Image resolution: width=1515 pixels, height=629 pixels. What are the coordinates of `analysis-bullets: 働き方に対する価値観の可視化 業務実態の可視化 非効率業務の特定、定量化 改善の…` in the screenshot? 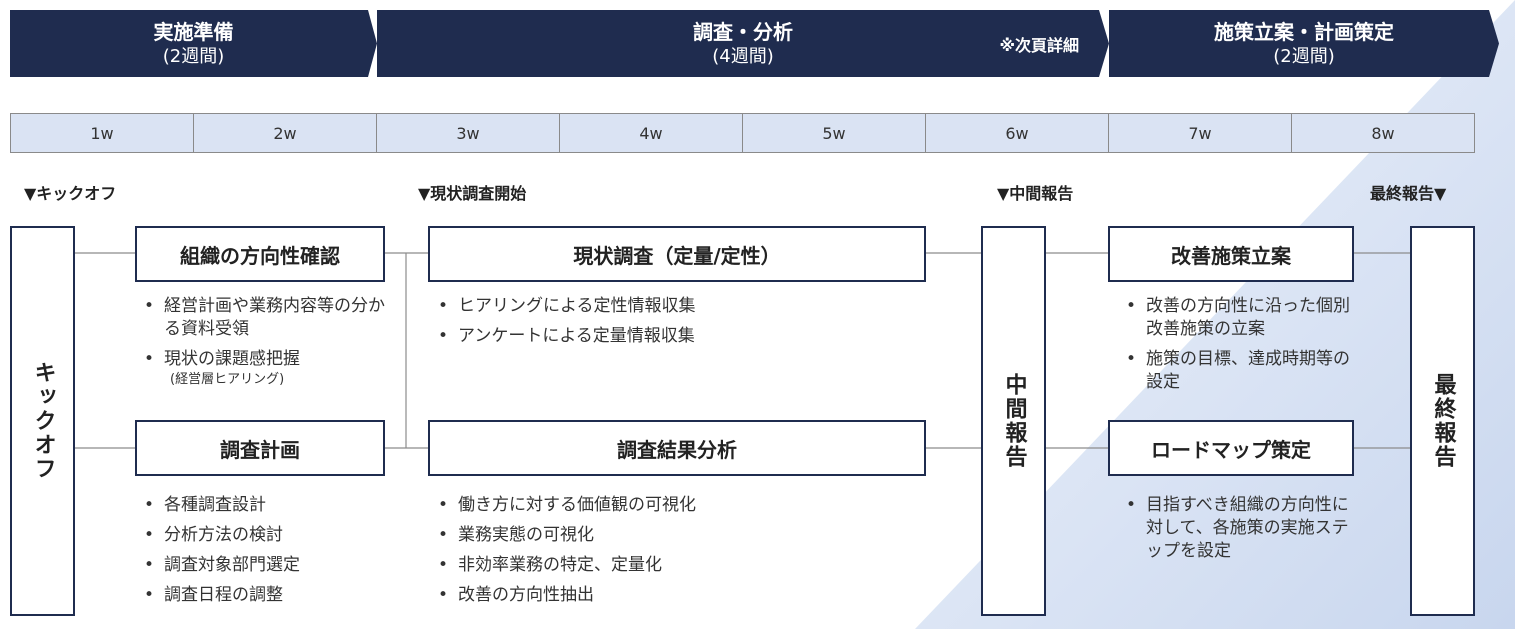 It's located at (674, 554).